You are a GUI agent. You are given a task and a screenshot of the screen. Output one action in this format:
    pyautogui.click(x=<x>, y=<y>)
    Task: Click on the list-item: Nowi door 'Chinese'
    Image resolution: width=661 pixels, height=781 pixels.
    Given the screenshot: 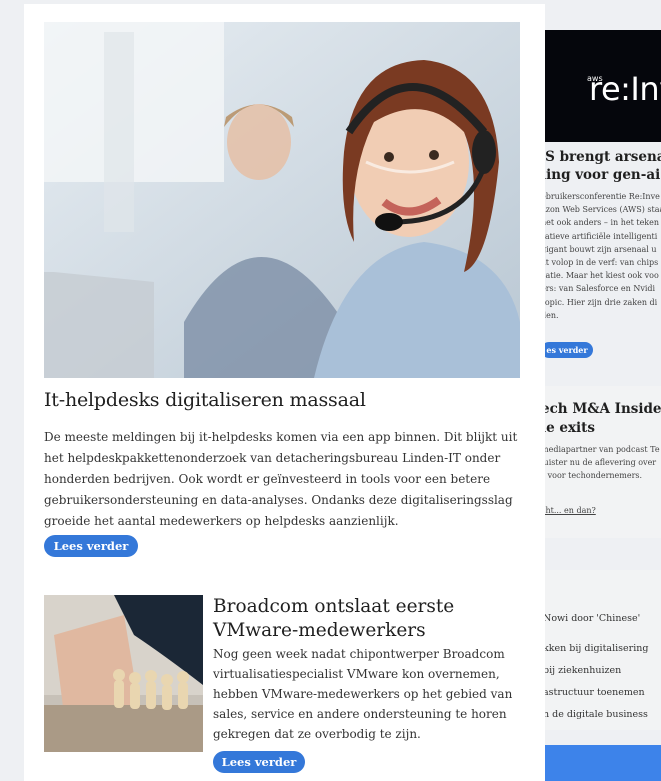 What is the action you would take?
    pyautogui.click(x=596, y=623)
    